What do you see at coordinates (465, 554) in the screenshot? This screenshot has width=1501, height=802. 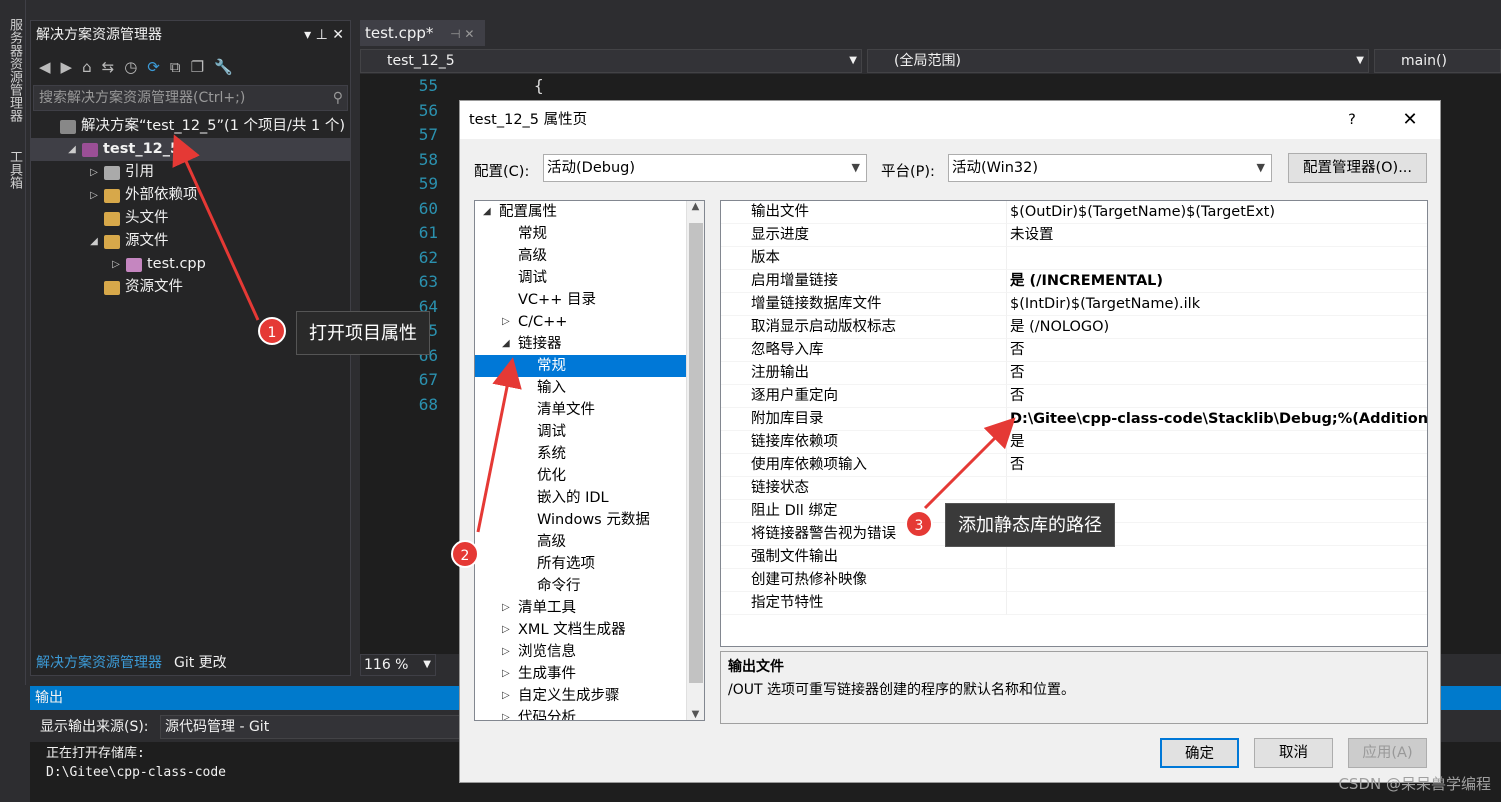 I see `annotation-badge-2: 2` at bounding box center [465, 554].